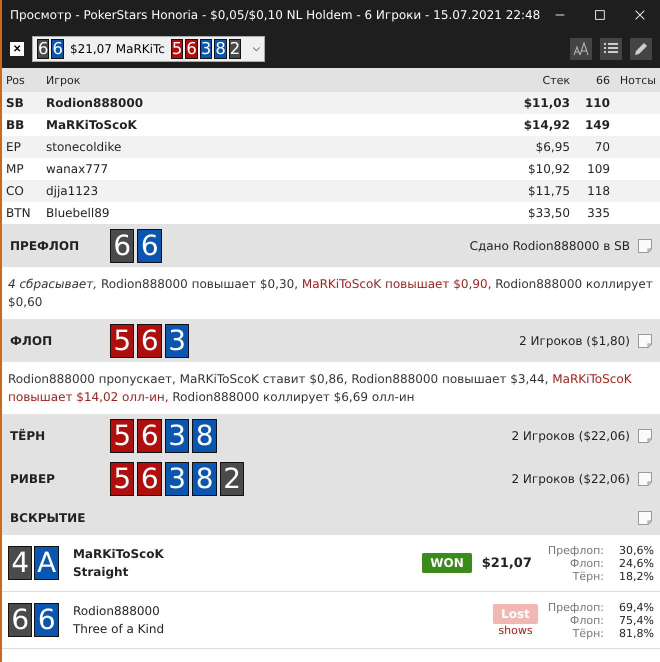 The image size is (660, 662). I want to click on result-badge: WON, so click(447, 563).